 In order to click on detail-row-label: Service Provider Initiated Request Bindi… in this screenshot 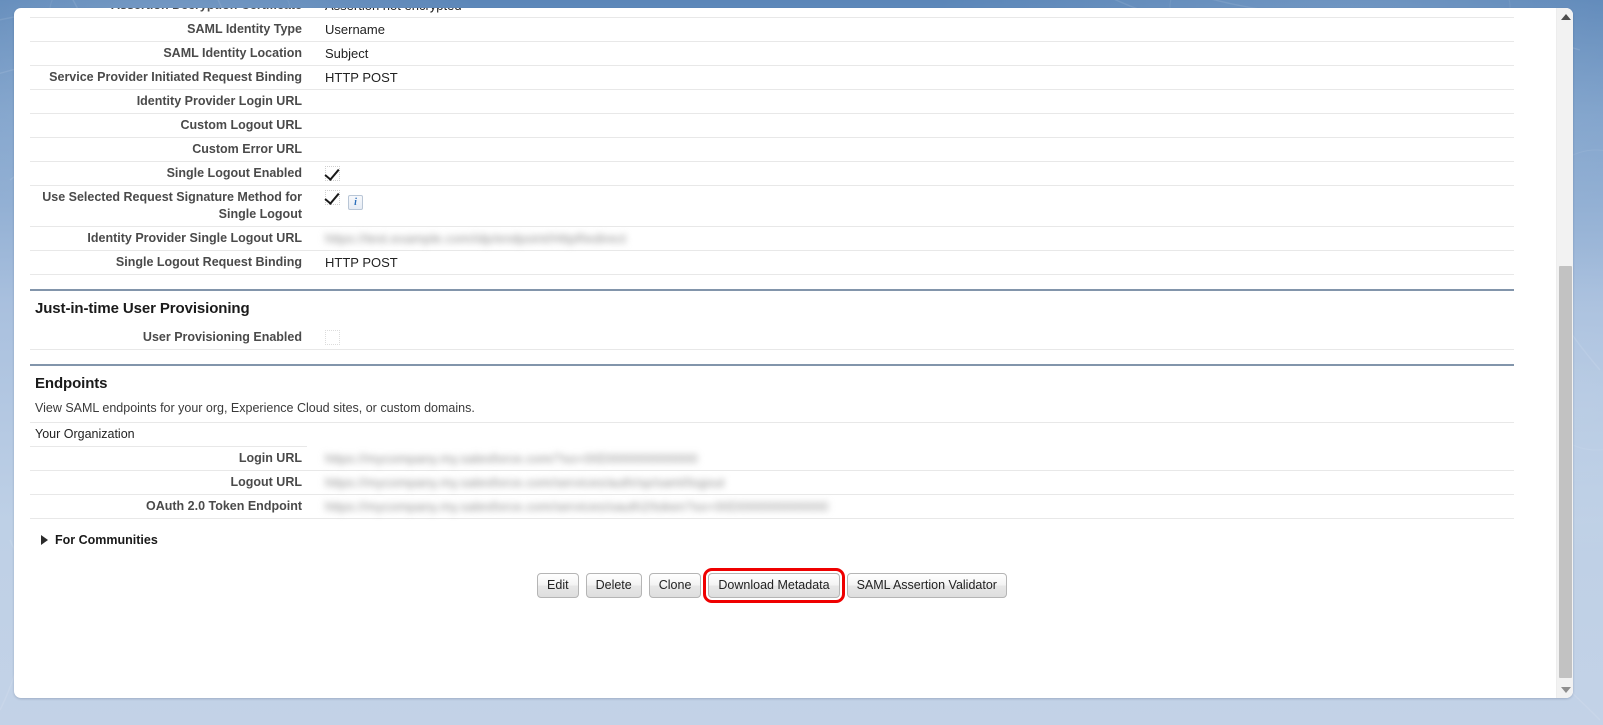, I will do `click(175, 77)`.